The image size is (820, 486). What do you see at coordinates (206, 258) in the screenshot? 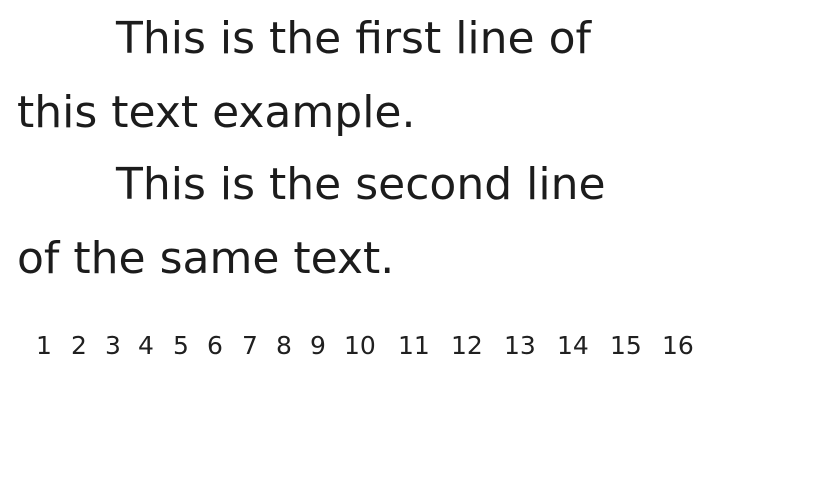
I see `text-line-4: of the same text.` at bounding box center [206, 258].